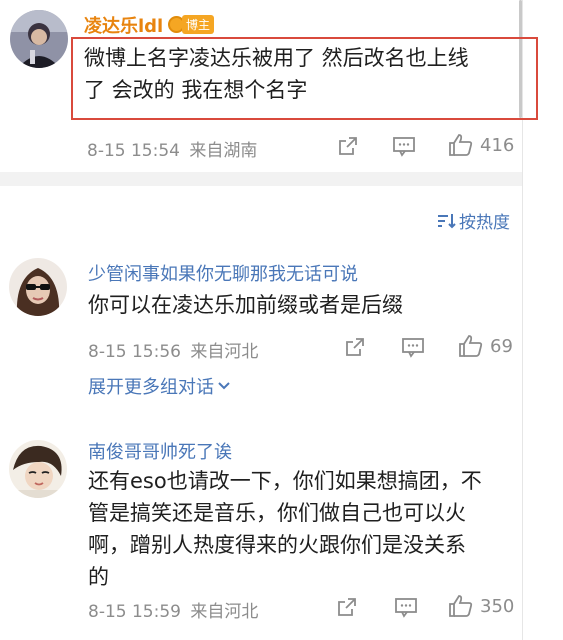  Describe the element at coordinates (497, 606) in the screenshot. I see `like-count: 350` at that location.